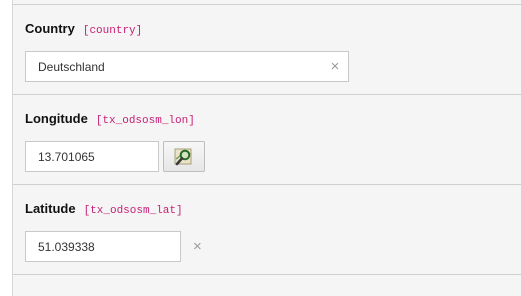 The height and width of the screenshot is (296, 521). I want to click on latitude-input-wrapper: ×, so click(113, 246).